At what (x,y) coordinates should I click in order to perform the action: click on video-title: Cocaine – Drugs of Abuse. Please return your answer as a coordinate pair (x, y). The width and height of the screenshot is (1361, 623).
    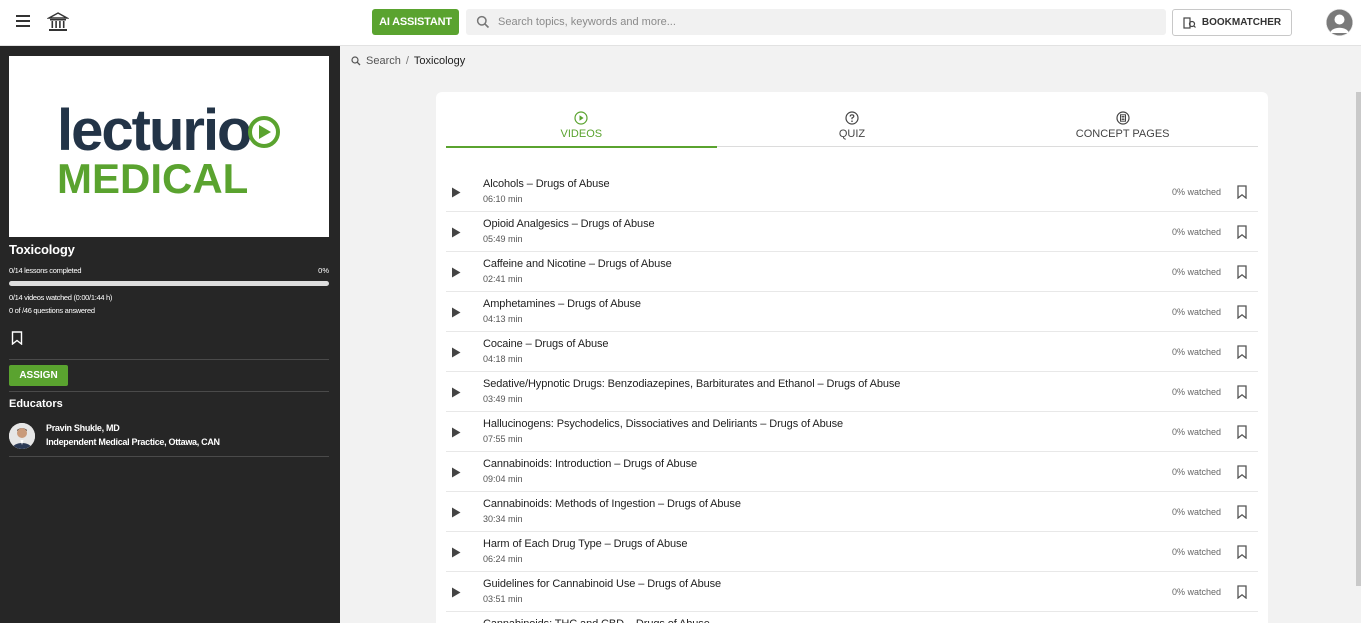
    Looking at the image, I should click on (546, 344).